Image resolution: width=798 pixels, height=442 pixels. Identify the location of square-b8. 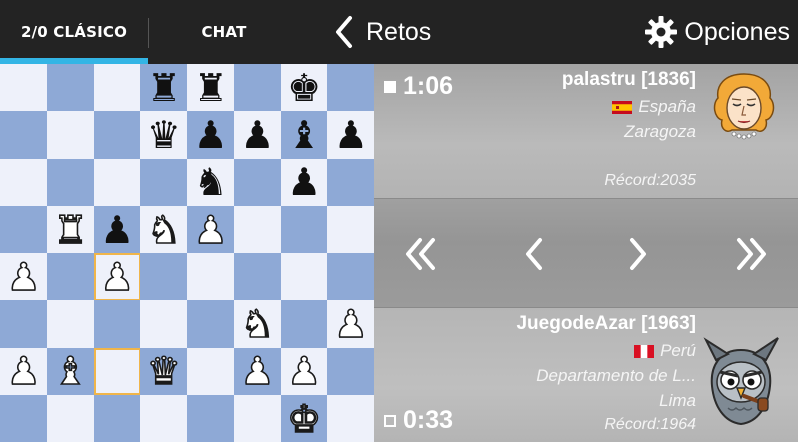
(70, 88).